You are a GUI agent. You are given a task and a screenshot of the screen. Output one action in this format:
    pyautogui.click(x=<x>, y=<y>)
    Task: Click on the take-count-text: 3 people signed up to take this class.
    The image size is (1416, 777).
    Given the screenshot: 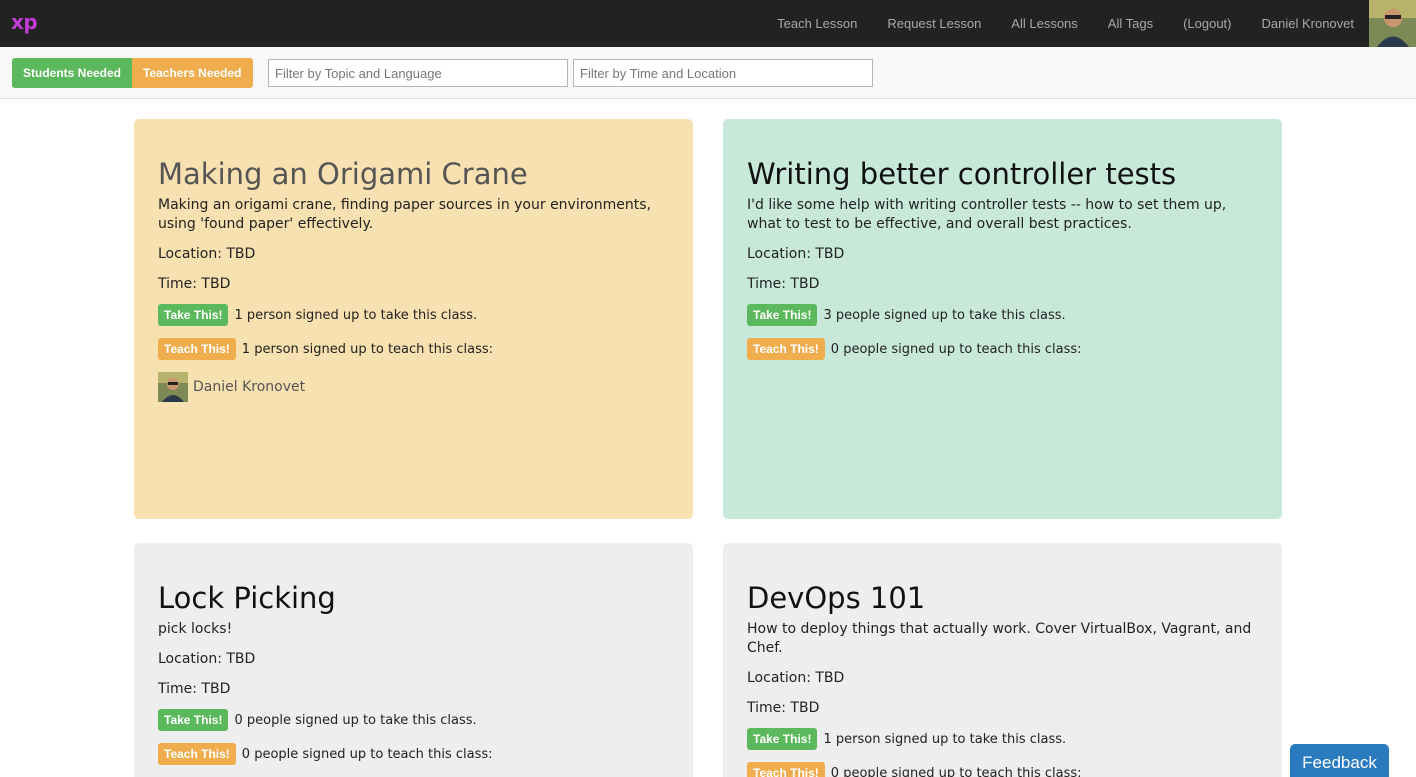 What is the action you would take?
    pyautogui.click(x=944, y=315)
    